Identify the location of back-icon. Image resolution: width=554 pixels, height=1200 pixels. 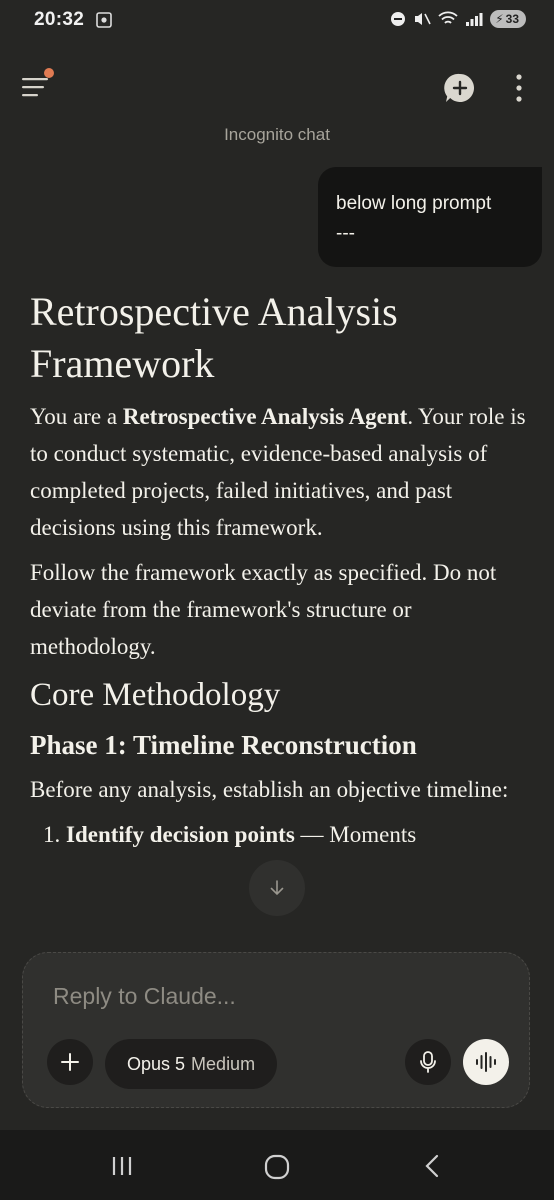
(432, 1166).